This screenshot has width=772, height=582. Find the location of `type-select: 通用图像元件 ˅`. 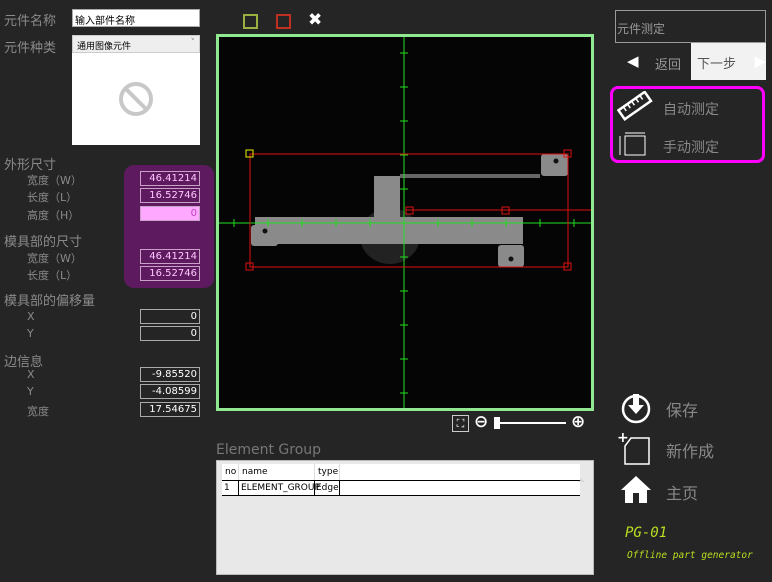

type-select: 通用图像元件 ˅ is located at coordinates (136, 44).